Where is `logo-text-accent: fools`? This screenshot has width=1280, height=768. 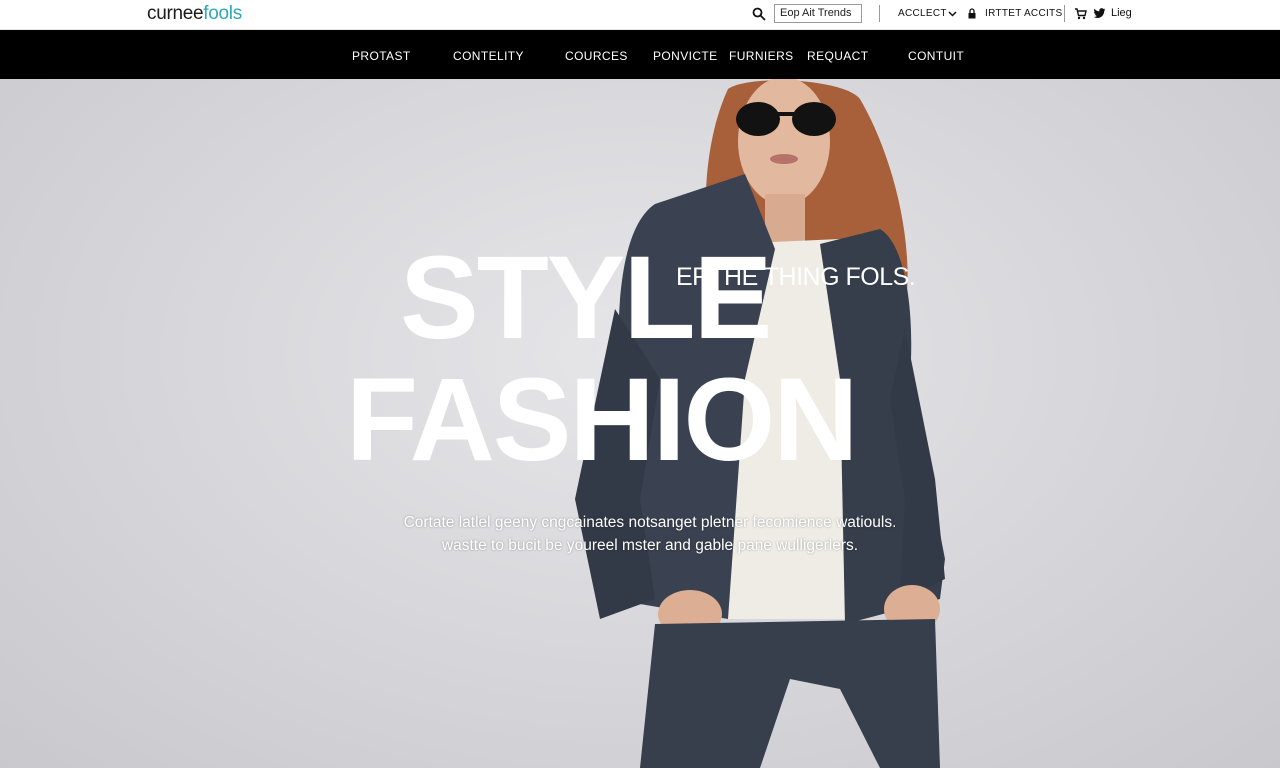
logo-text-accent: fools is located at coordinates (222, 13).